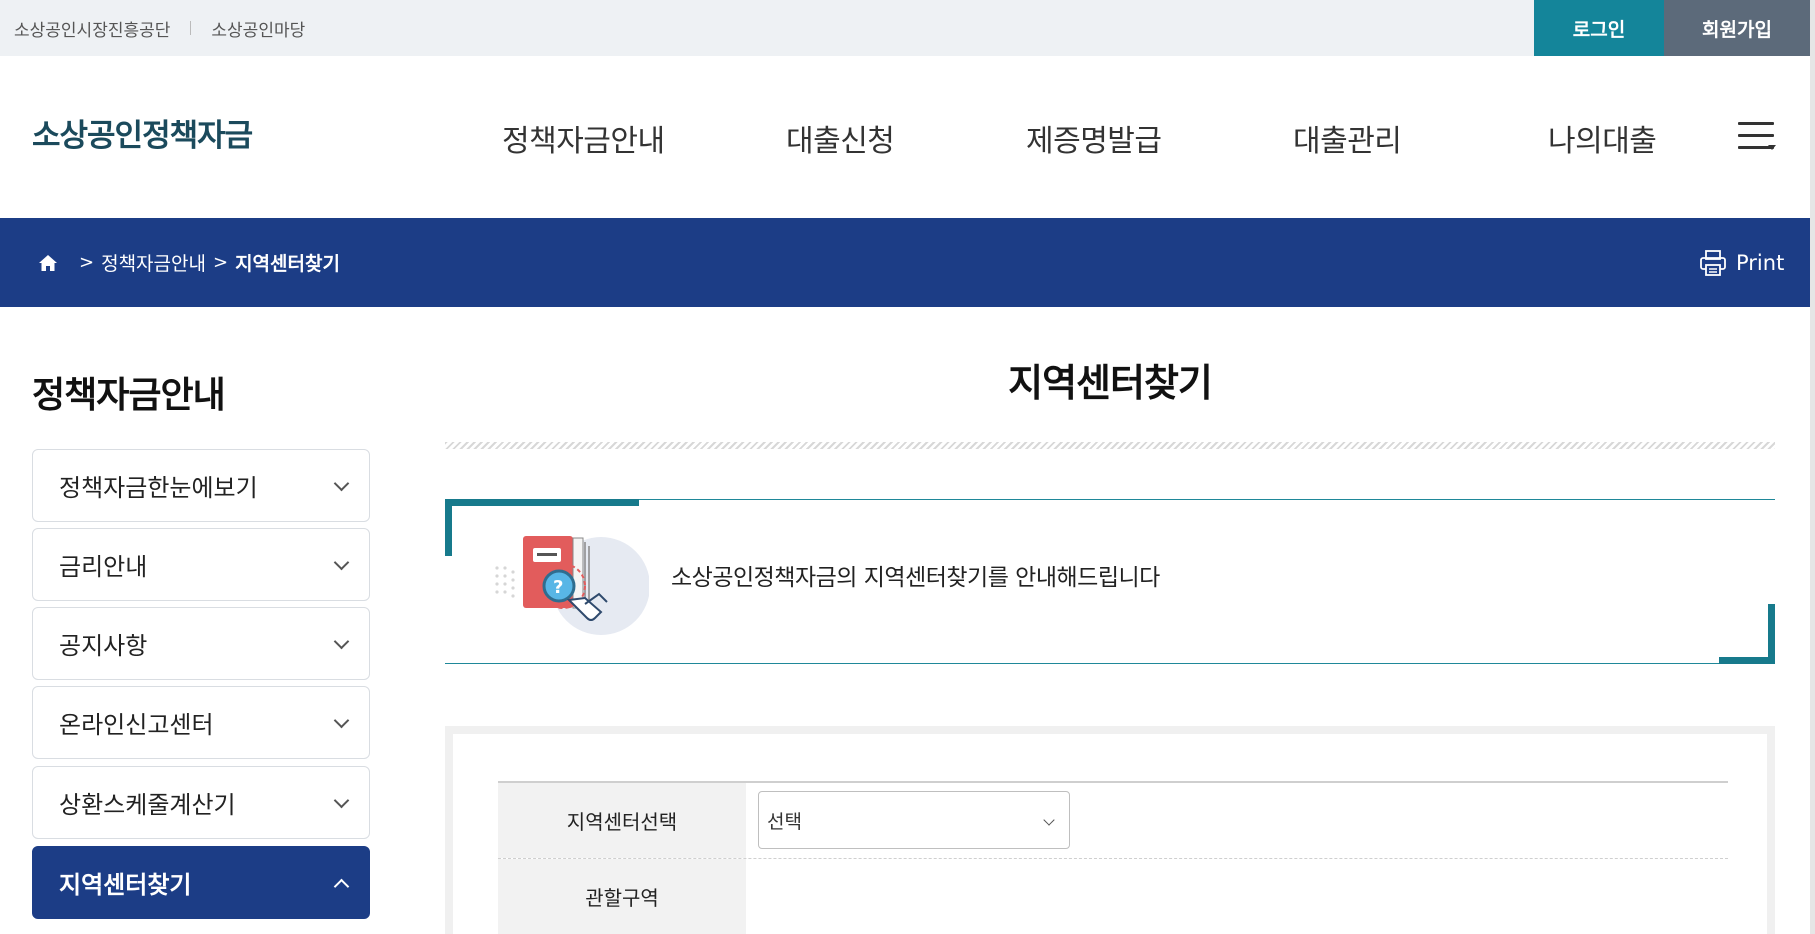  Describe the element at coordinates (136, 725) in the screenshot. I see `sidebar-item-label: 온라인신고센터` at that location.